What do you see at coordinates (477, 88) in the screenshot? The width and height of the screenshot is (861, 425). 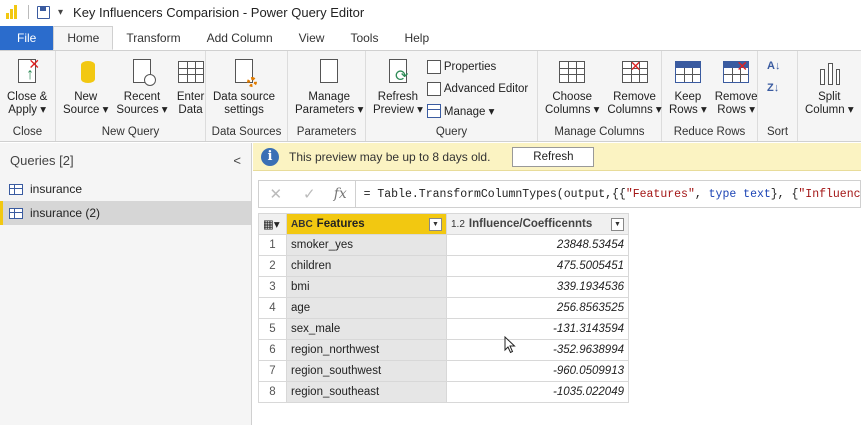 I see `advanced-editor-button: Advanced Editor` at bounding box center [477, 88].